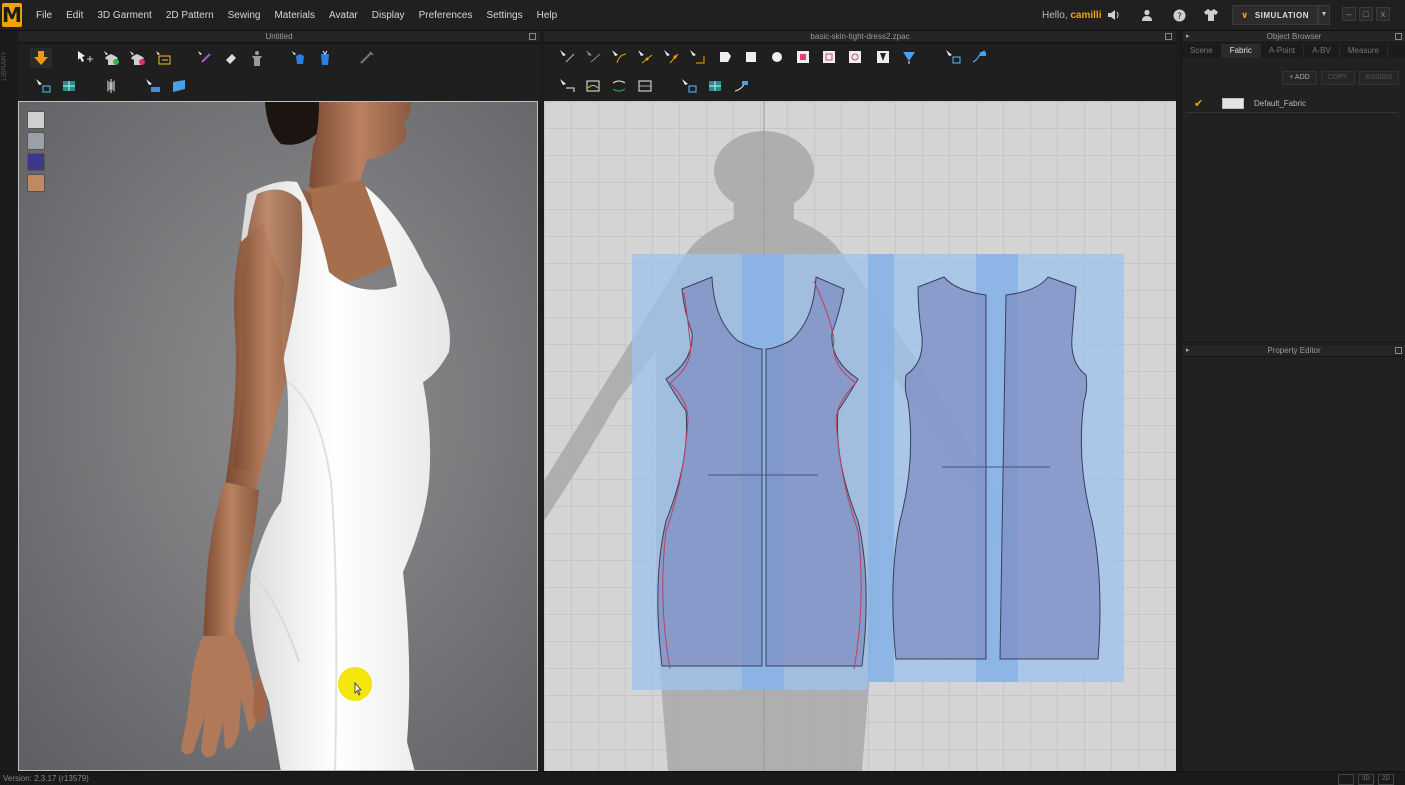 This screenshot has height=785, width=1405. What do you see at coordinates (593, 57) in the screenshot?
I see `edit-point-icon` at bounding box center [593, 57].